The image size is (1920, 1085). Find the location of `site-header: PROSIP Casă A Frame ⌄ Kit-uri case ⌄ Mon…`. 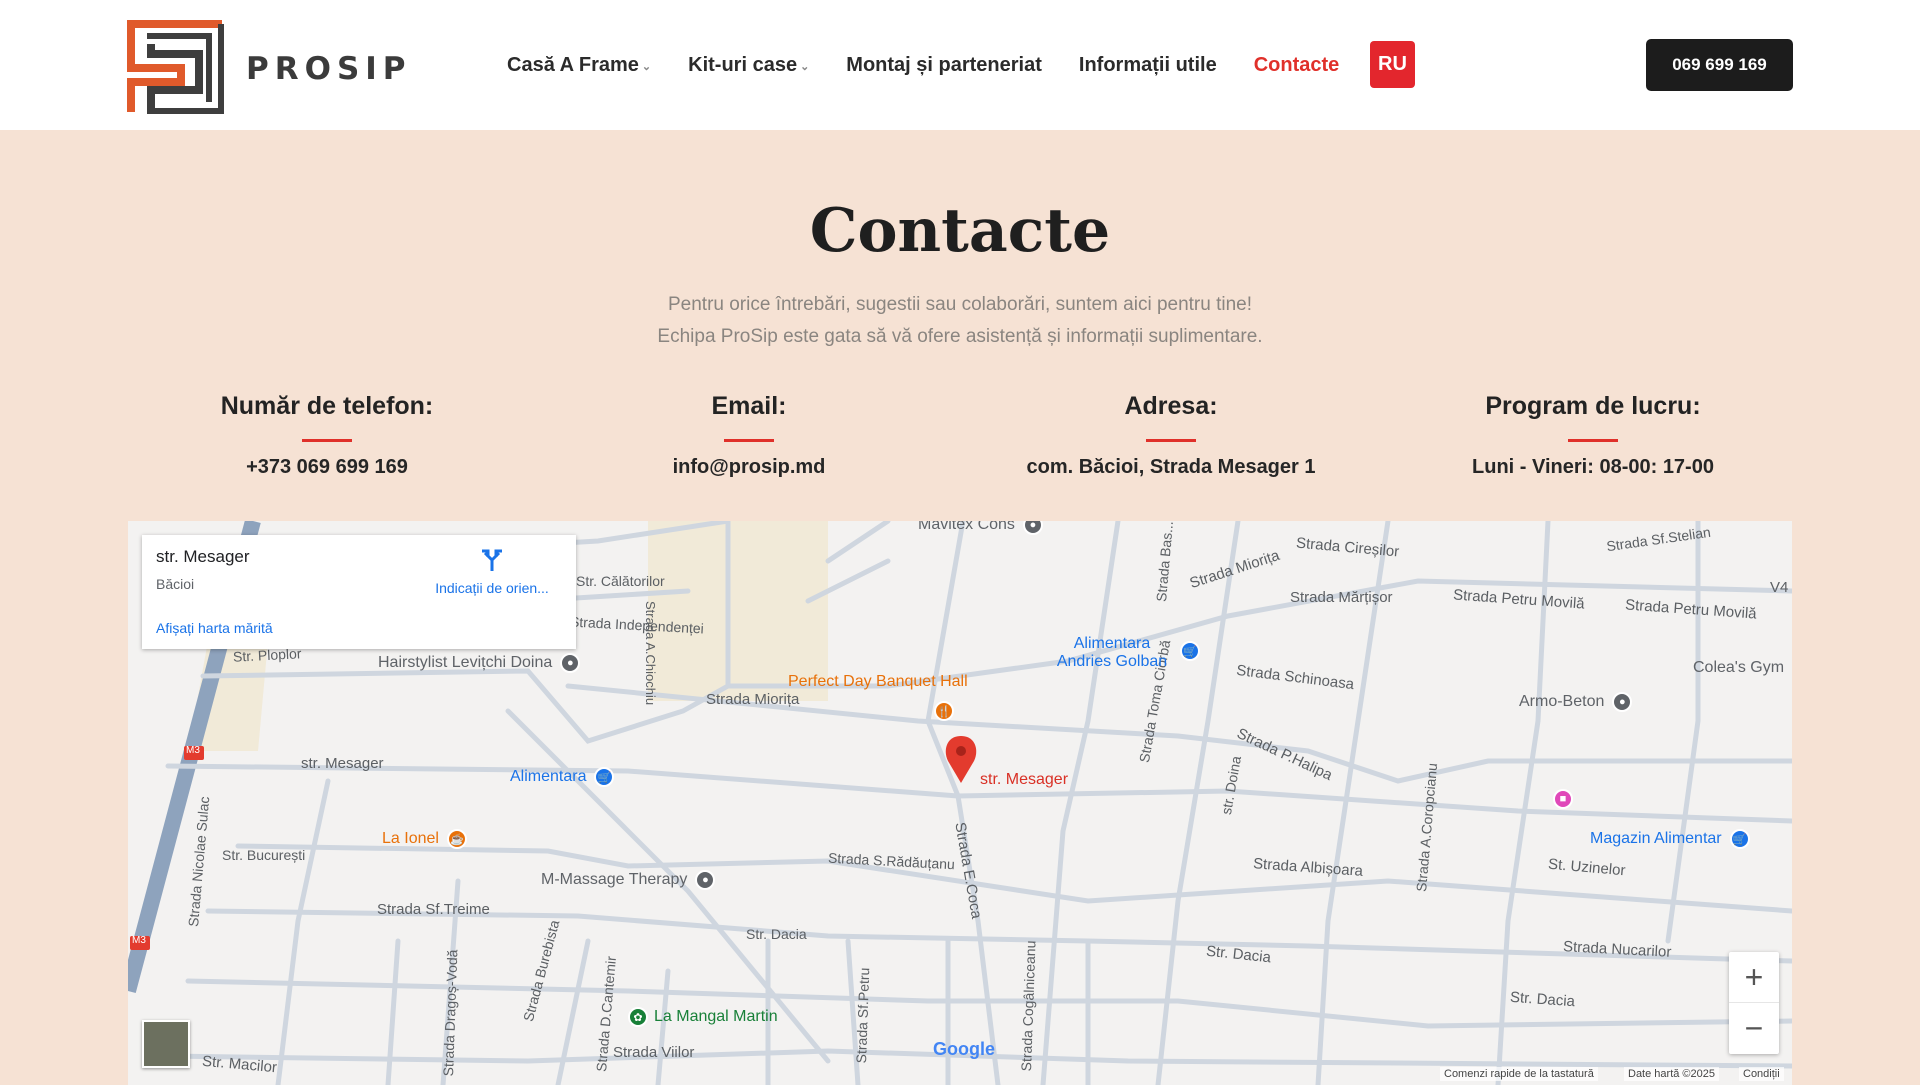

site-header: PROSIP Casă A Frame ⌄ Kit-uri case ⌄ Mon… is located at coordinates (960, 65).